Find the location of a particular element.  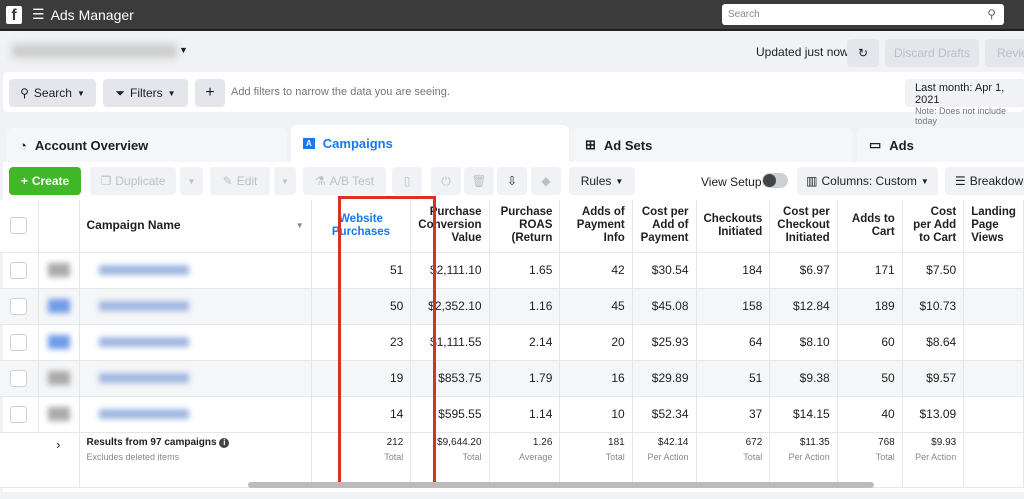

power-button: ⏻ is located at coordinates (446, 181).